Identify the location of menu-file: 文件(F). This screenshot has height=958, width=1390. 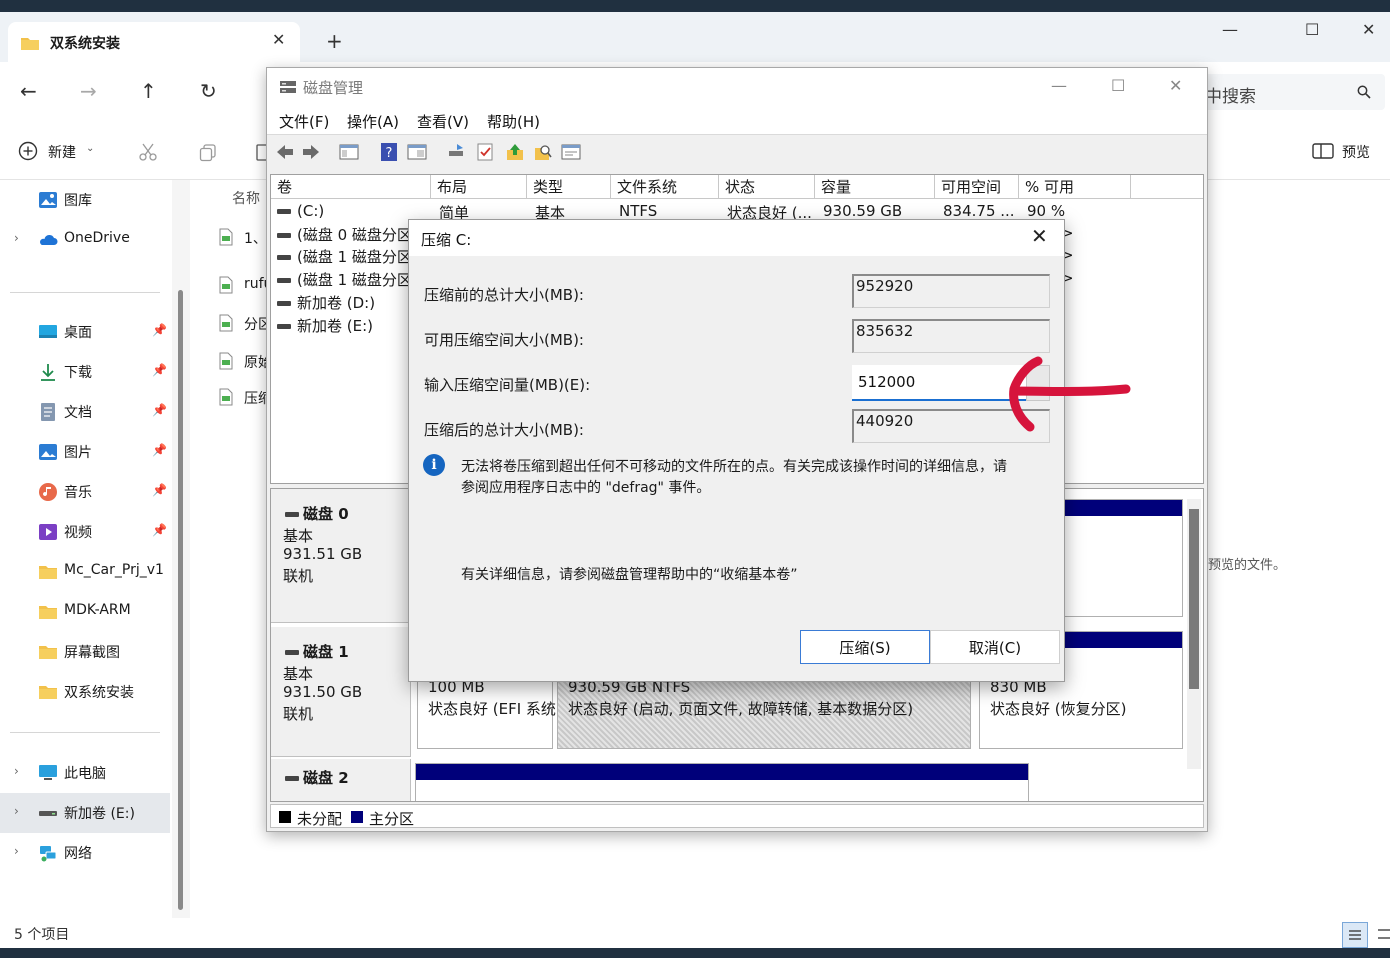
(304, 121).